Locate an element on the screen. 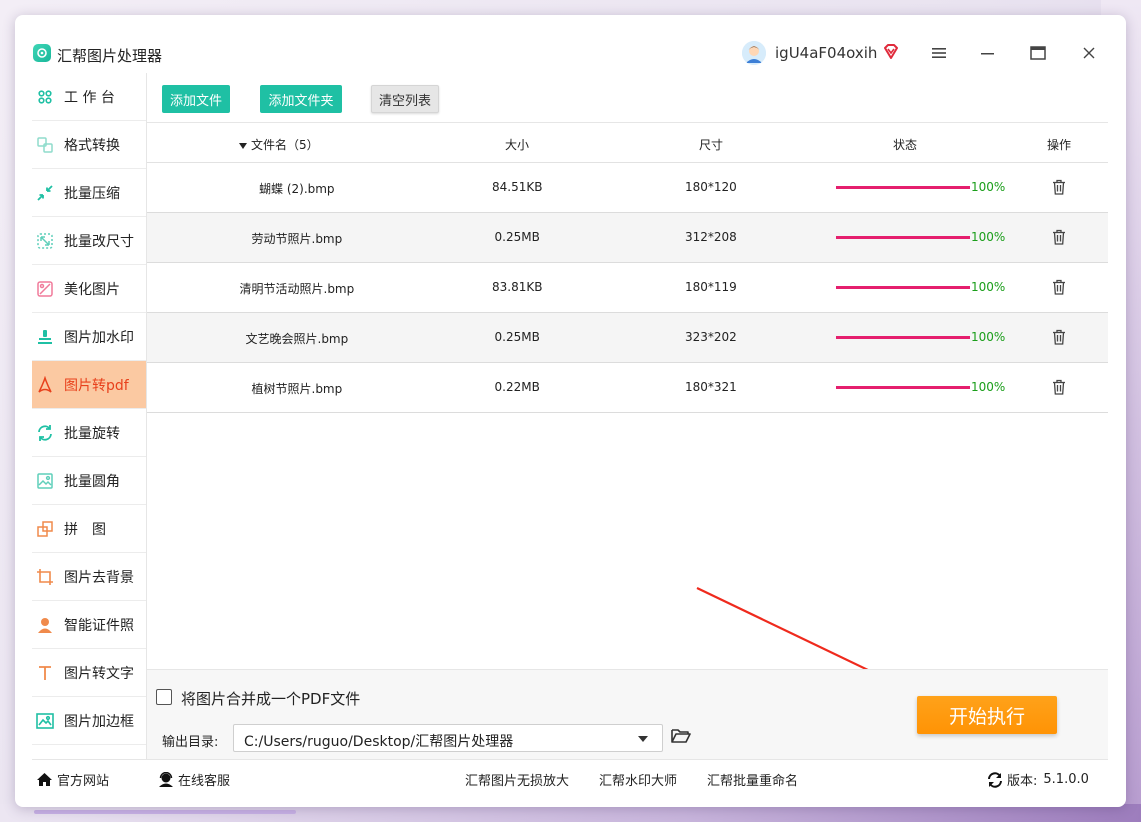 The height and width of the screenshot is (822, 1141). sidebar-item-label: 图片转文字 is located at coordinates (99, 673).